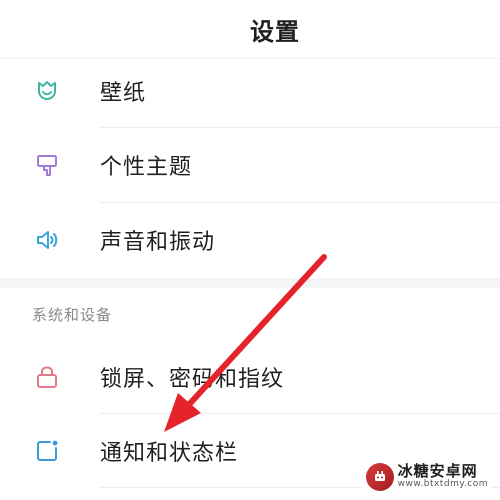  I want to click on section-title-system: 系统和设备, so click(72, 315).